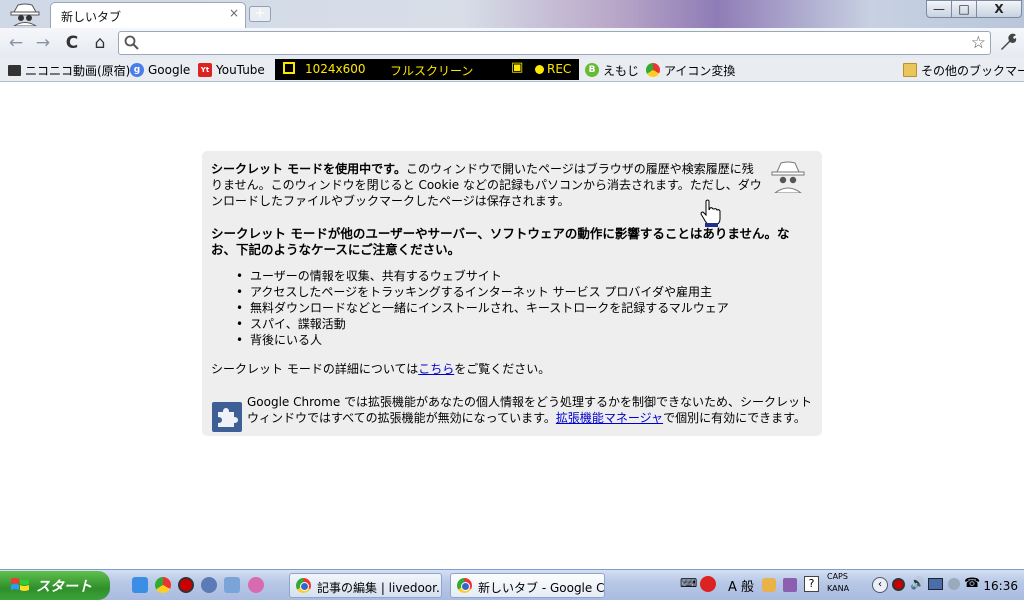  What do you see at coordinates (972, 70) in the screenshot?
I see `other-bookmarks-label: その他のブックマーク` at bounding box center [972, 70].